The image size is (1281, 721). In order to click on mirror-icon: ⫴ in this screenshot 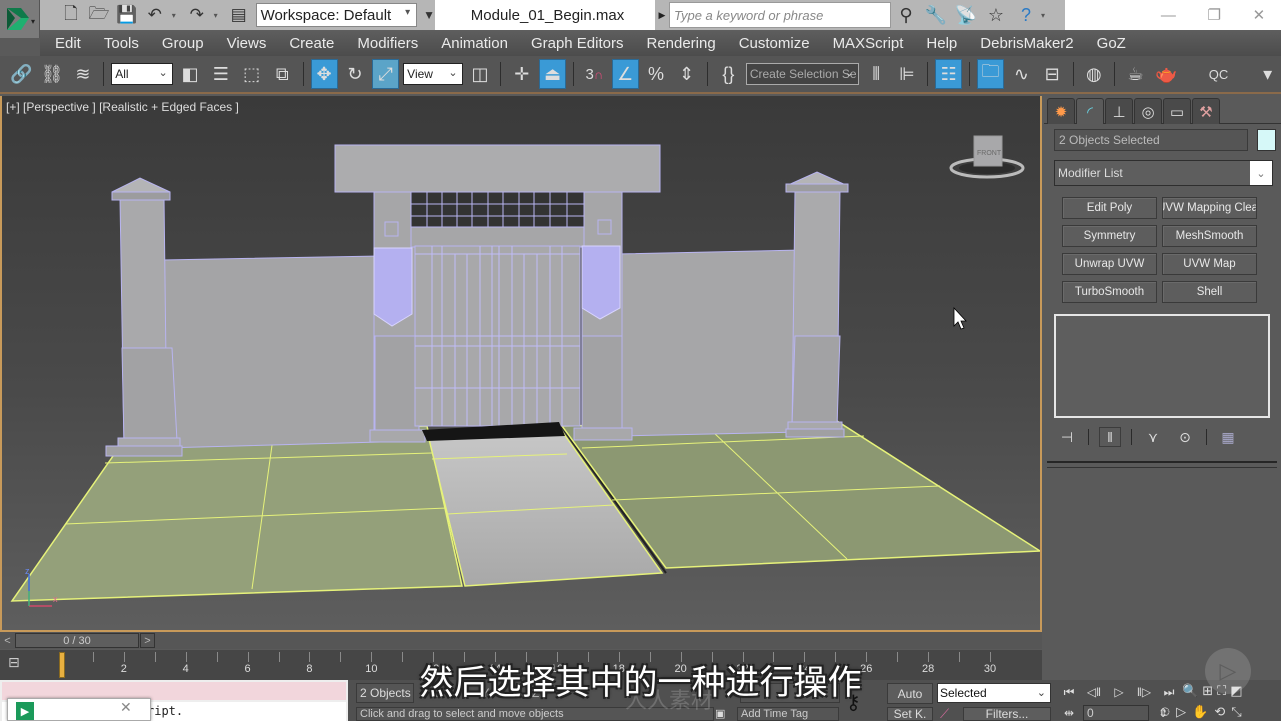, I will do `click(876, 74)`.